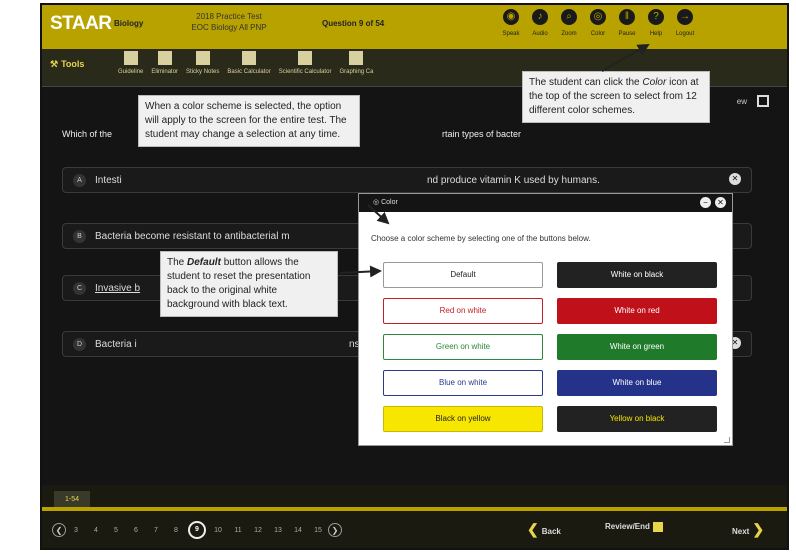 The image size is (796, 559). What do you see at coordinates (79, 288) in the screenshot?
I see `option-letter: C` at bounding box center [79, 288].